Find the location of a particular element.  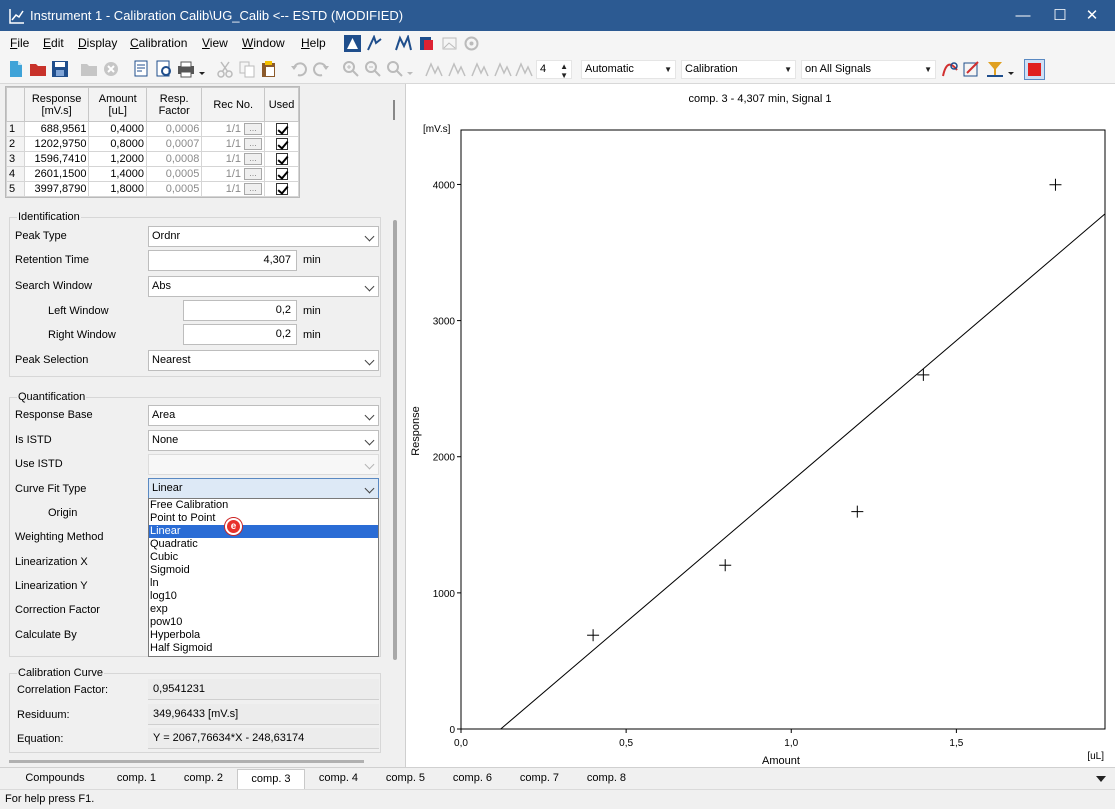

tab-scroll-down-icon is located at coordinates (1101, 779).